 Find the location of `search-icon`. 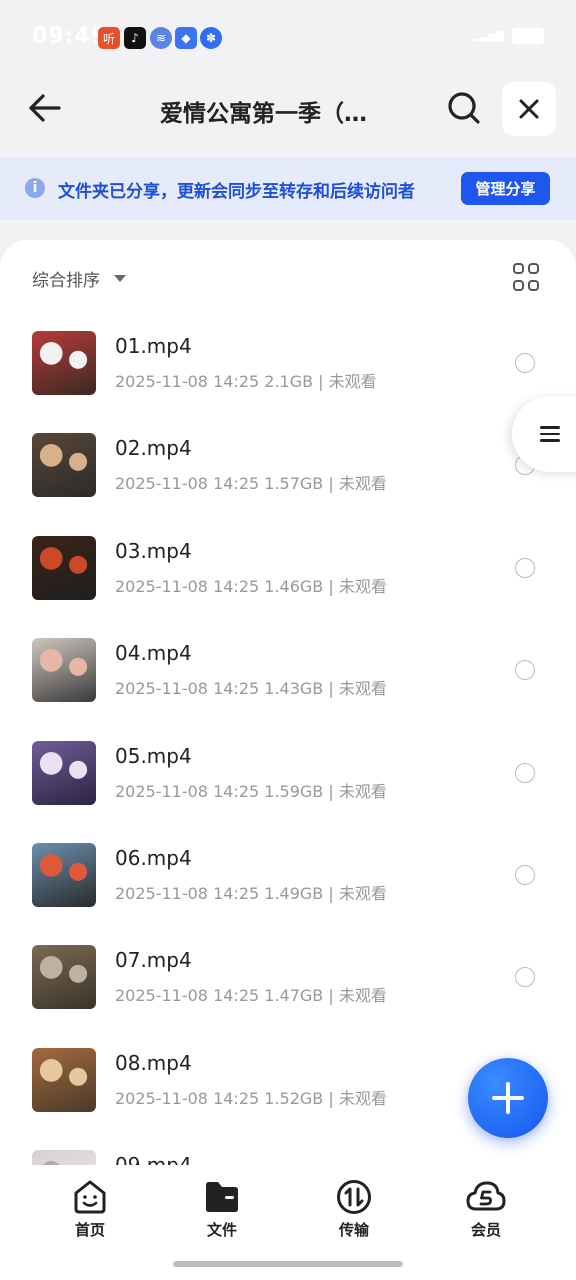

search-icon is located at coordinates (464, 108).